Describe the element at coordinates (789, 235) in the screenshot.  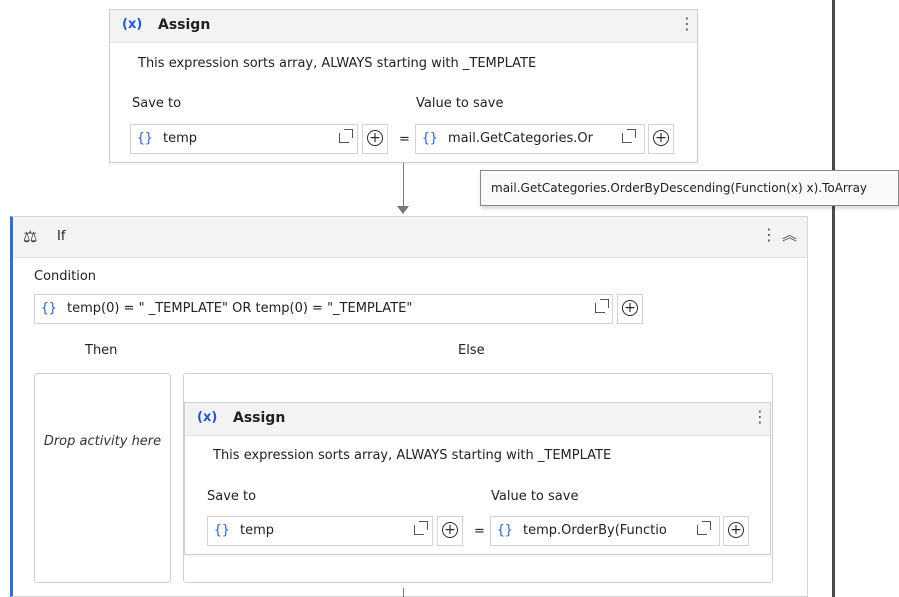
I see `collapse-chevron-icon: ︽` at that location.